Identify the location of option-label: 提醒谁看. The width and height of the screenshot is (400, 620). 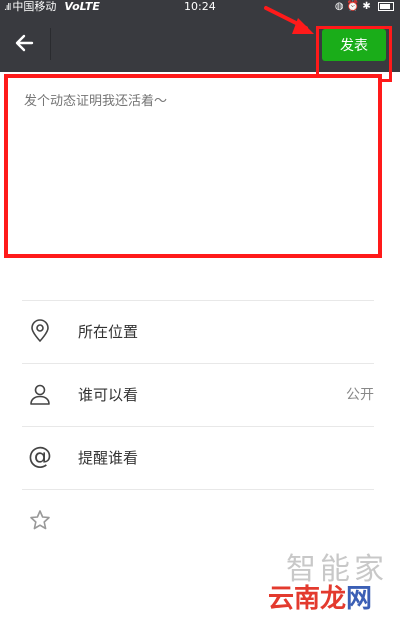
(108, 458).